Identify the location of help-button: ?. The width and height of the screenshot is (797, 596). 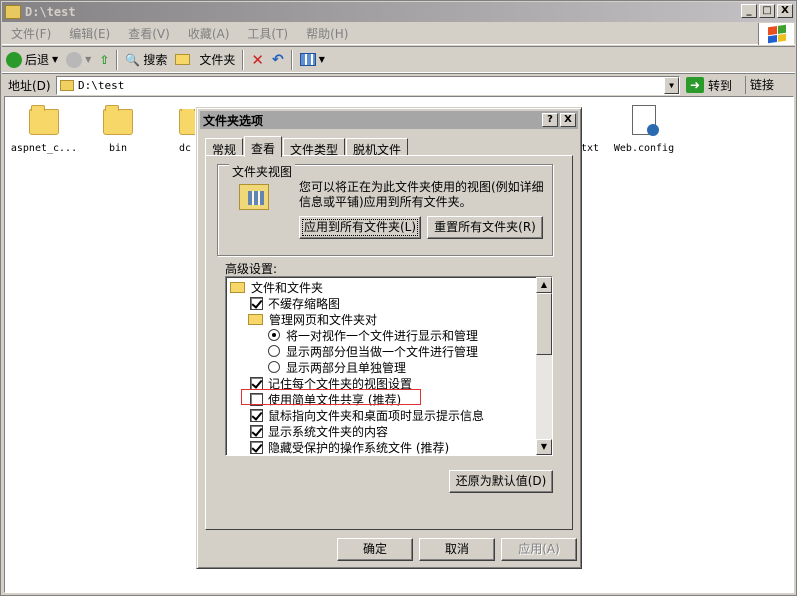
(550, 120).